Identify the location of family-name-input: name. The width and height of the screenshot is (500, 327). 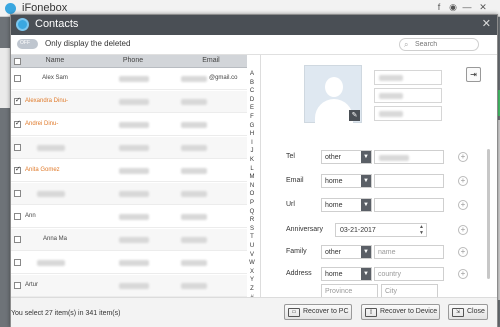
(409, 252).